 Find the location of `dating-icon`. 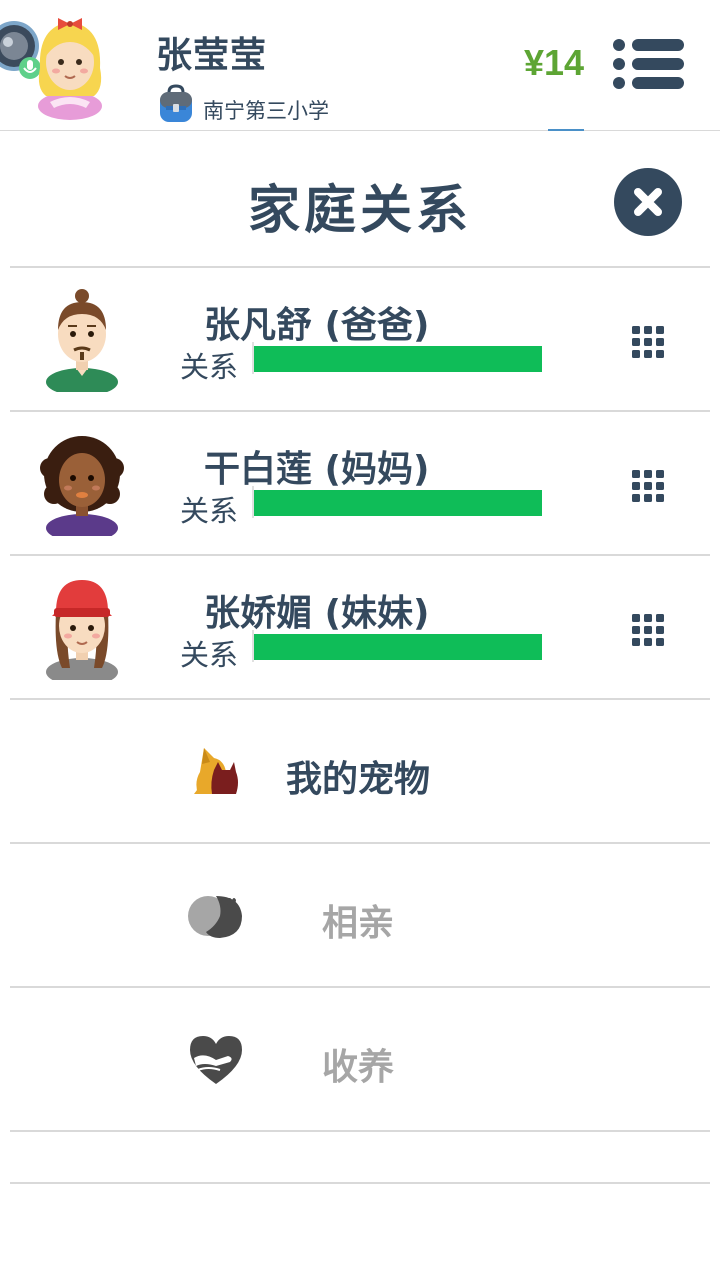

dating-icon is located at coordinates (215, 917).